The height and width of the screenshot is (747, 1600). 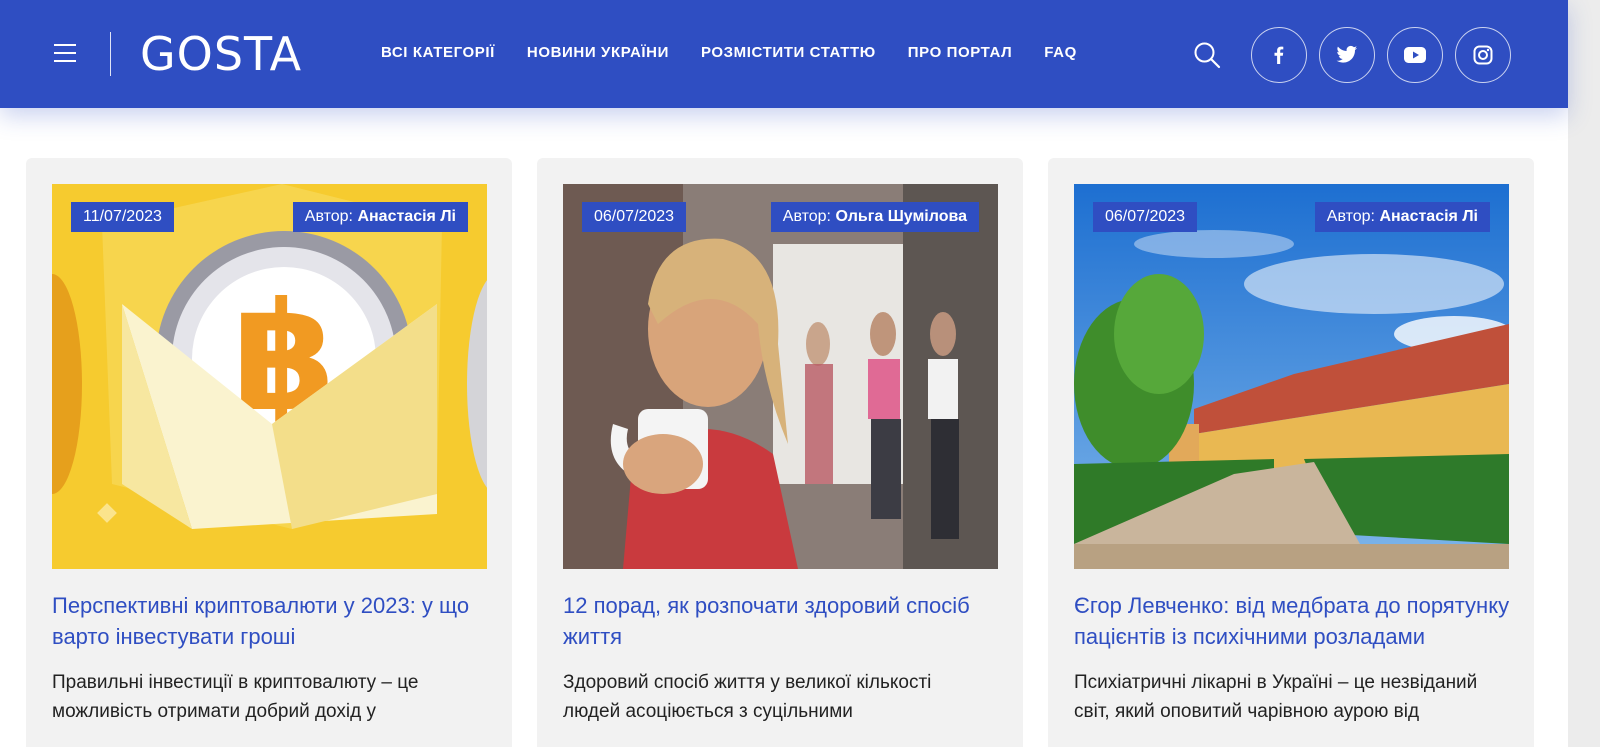 What do you see at coordinates (122, 217) in the screenshot?
I see `article-date: 11/07/2023` at bounding box center [122, 217].